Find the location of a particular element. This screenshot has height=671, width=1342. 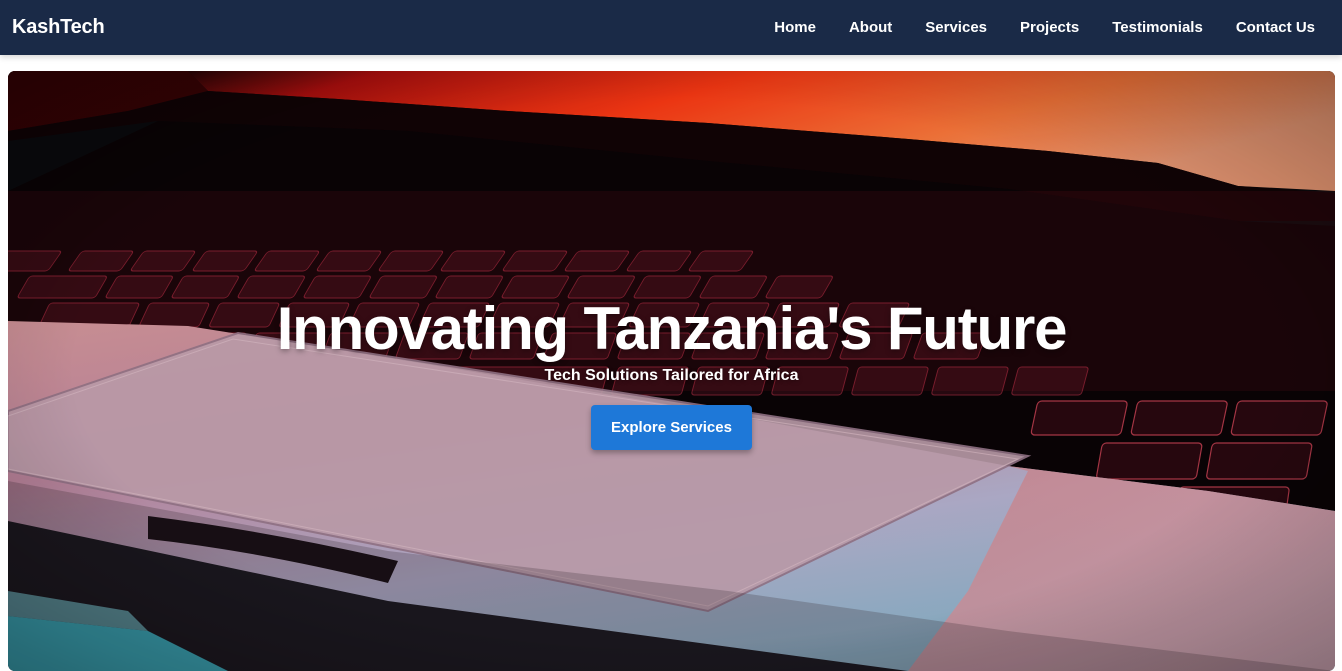

nav-link-home: Home is located at coordinates (795, 27).